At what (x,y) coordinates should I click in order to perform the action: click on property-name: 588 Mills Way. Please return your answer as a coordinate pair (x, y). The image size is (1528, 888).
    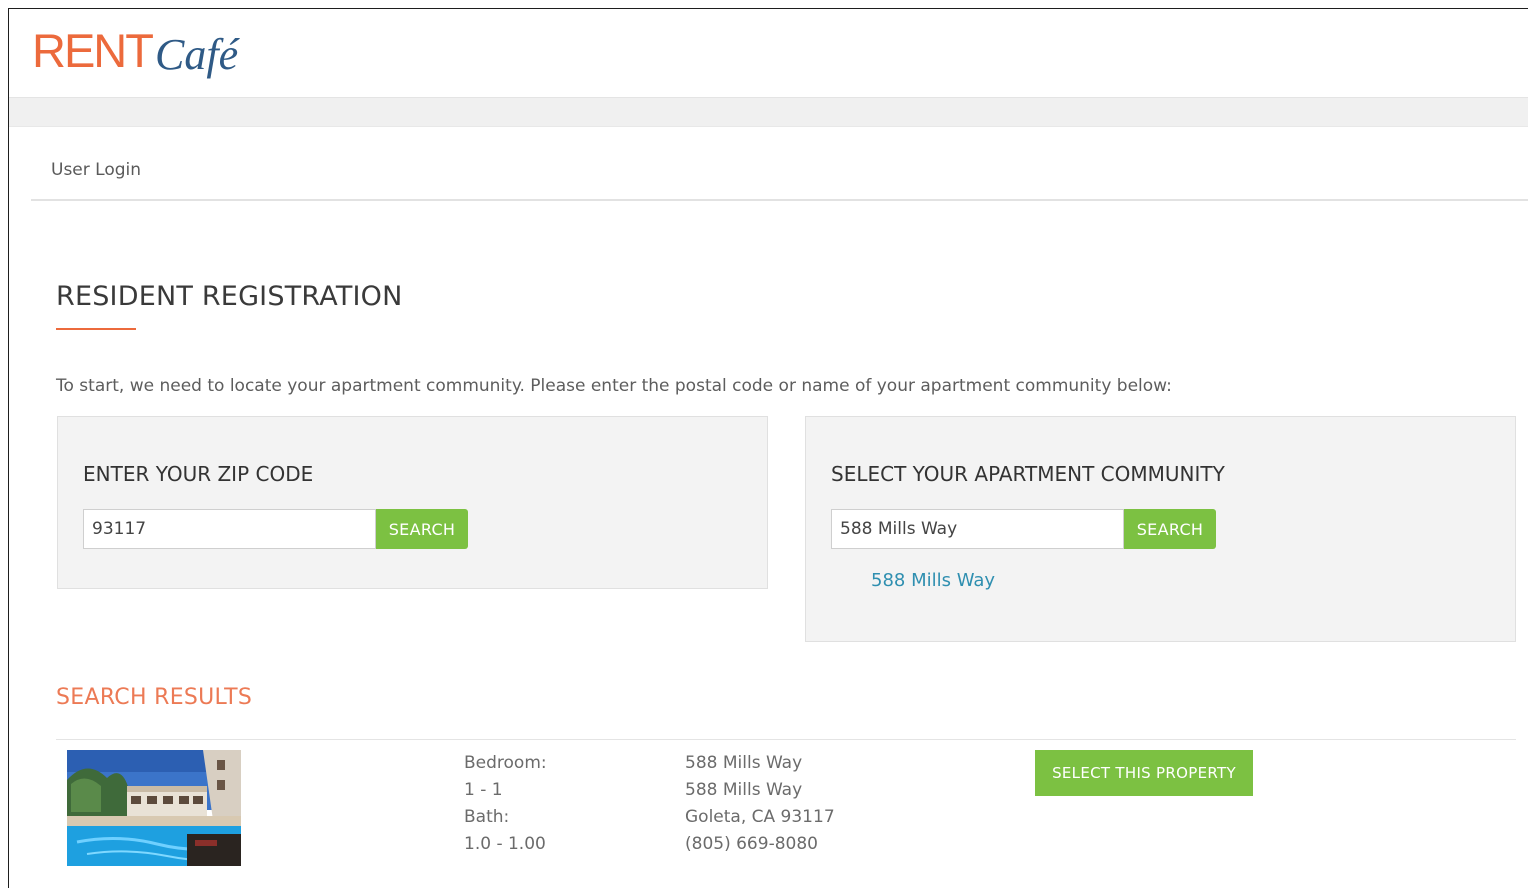
    Looking at the image, I should click on (744, 763).